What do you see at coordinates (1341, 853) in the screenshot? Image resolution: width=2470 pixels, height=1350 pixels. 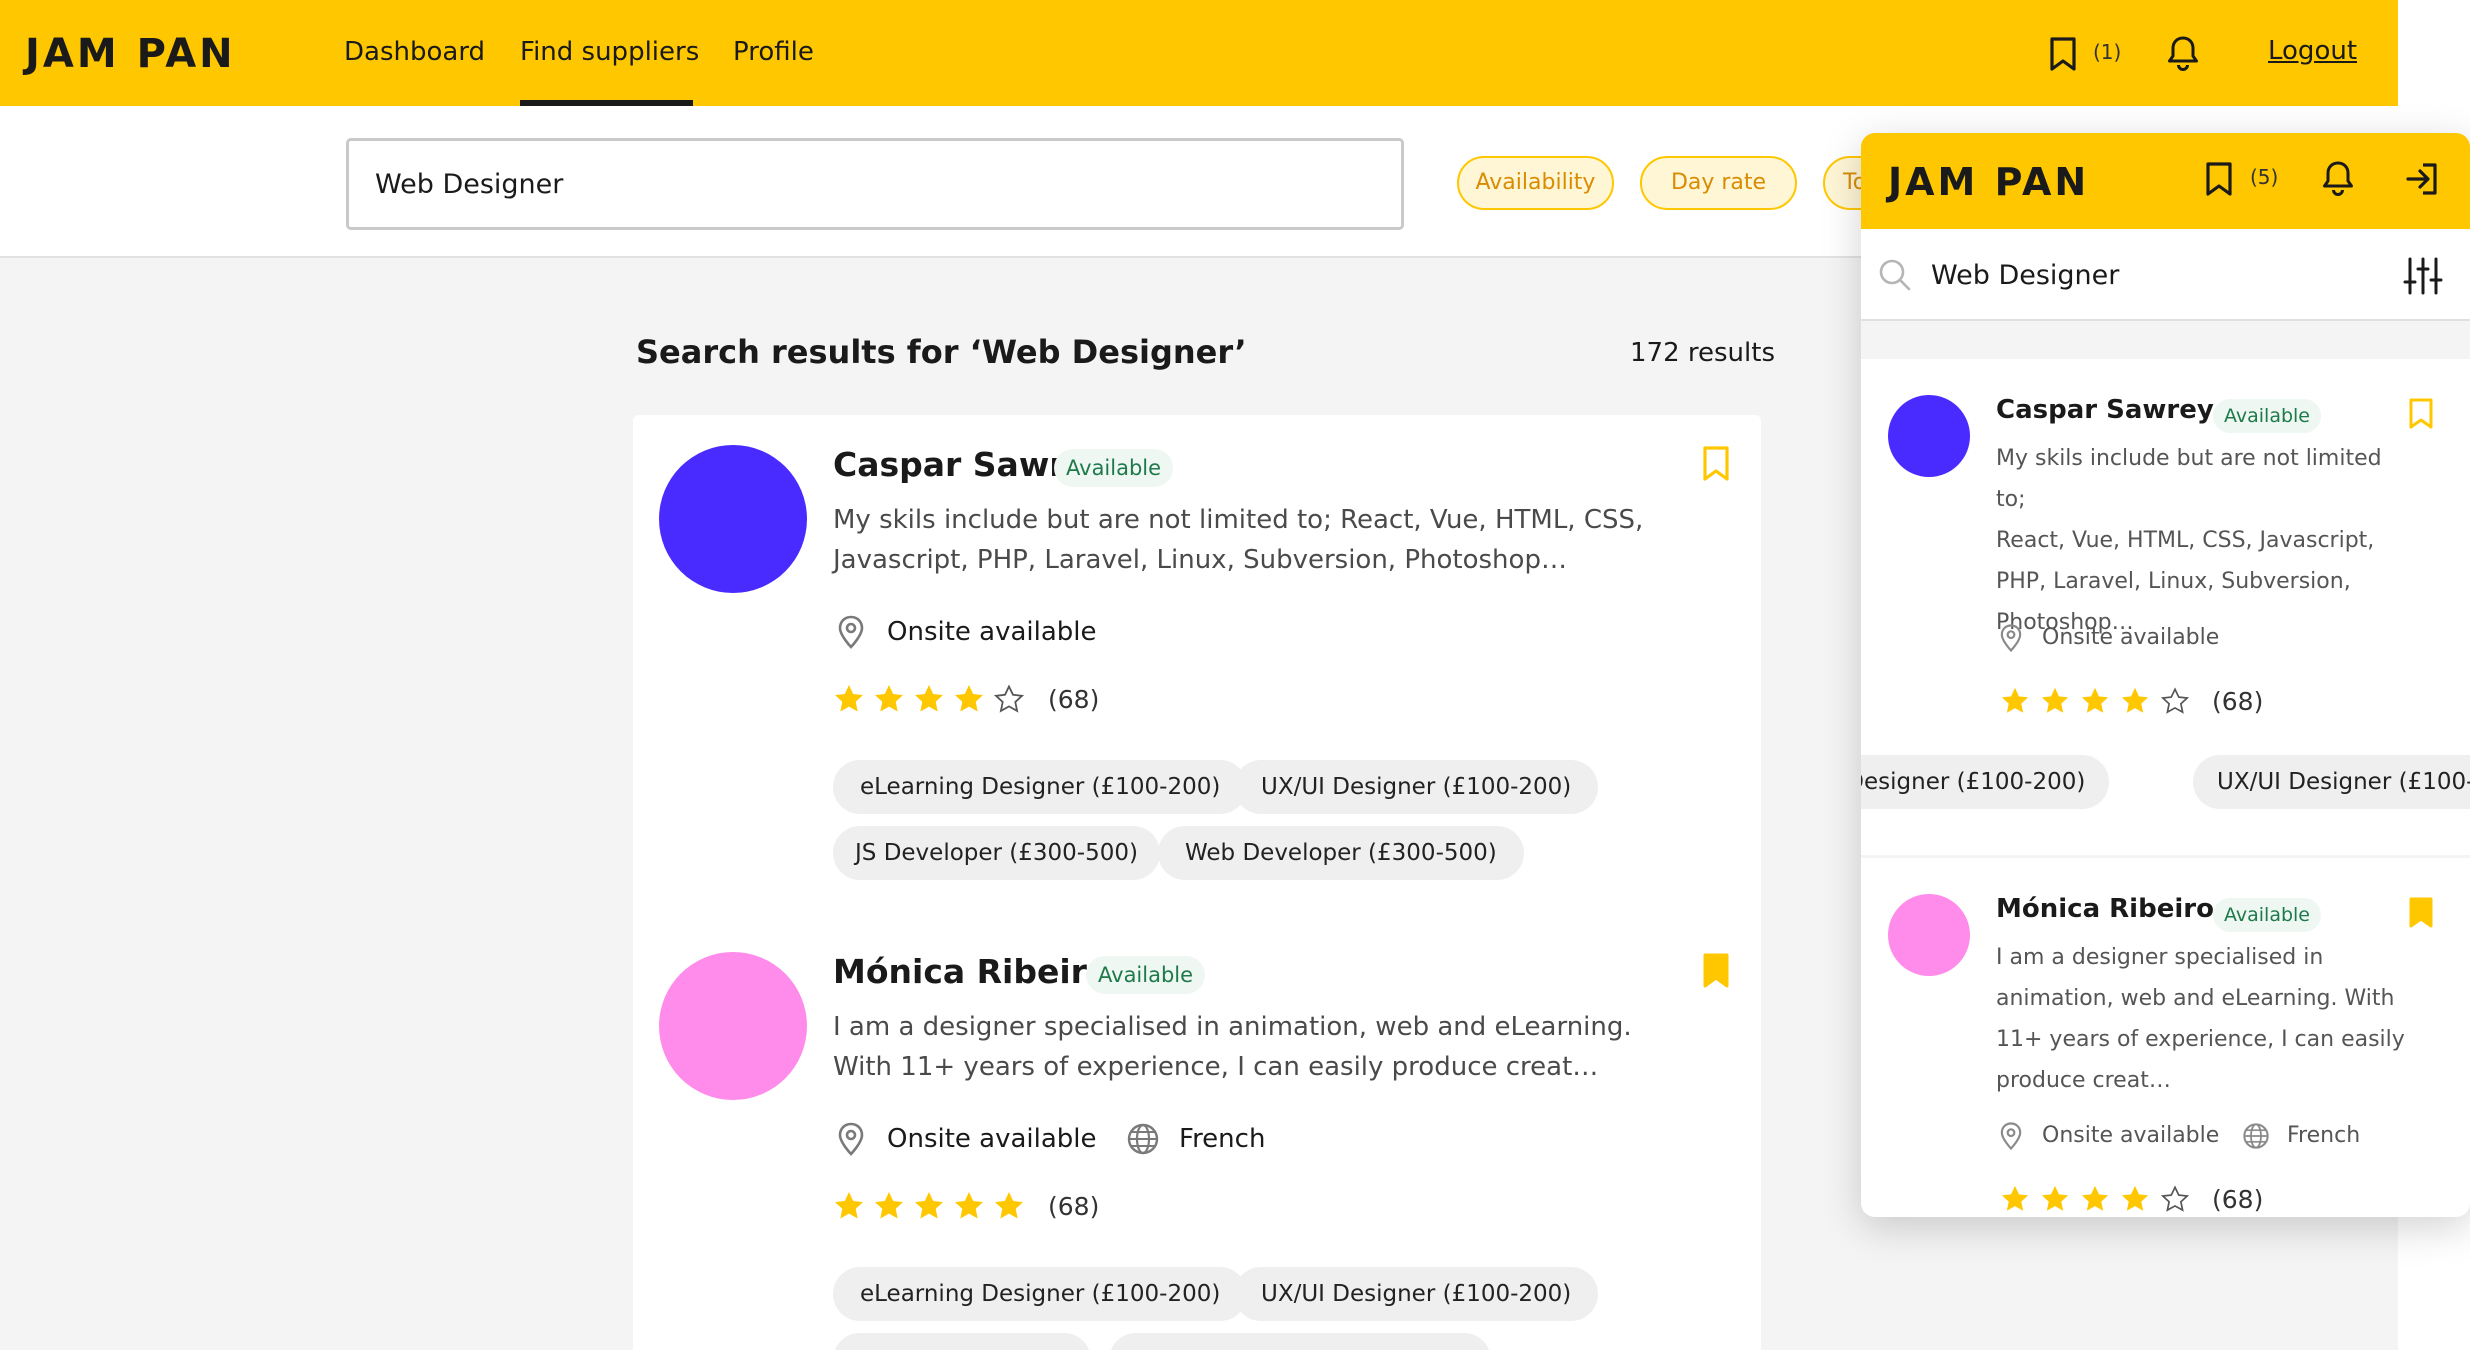 I see `skill-tag: Web Developer (£300-500)` at bounding box center [1341, 853].